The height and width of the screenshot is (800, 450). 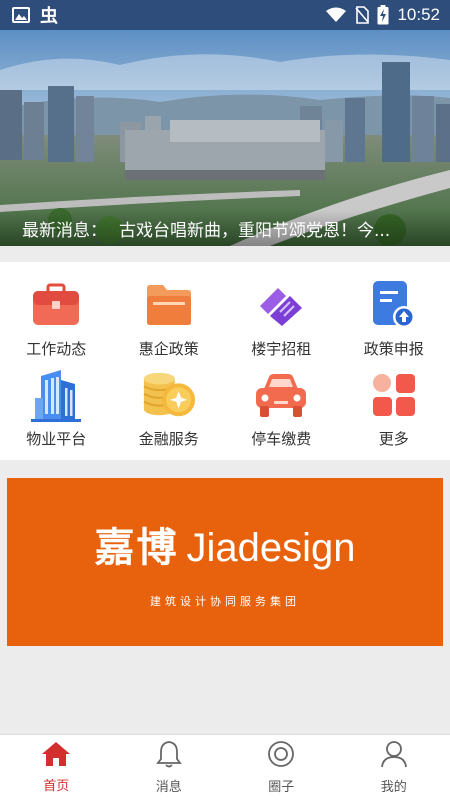 What do you see at coordinates (56, 756) in the screenshot?
I see `home-icon` at bounding box center [56, 756].